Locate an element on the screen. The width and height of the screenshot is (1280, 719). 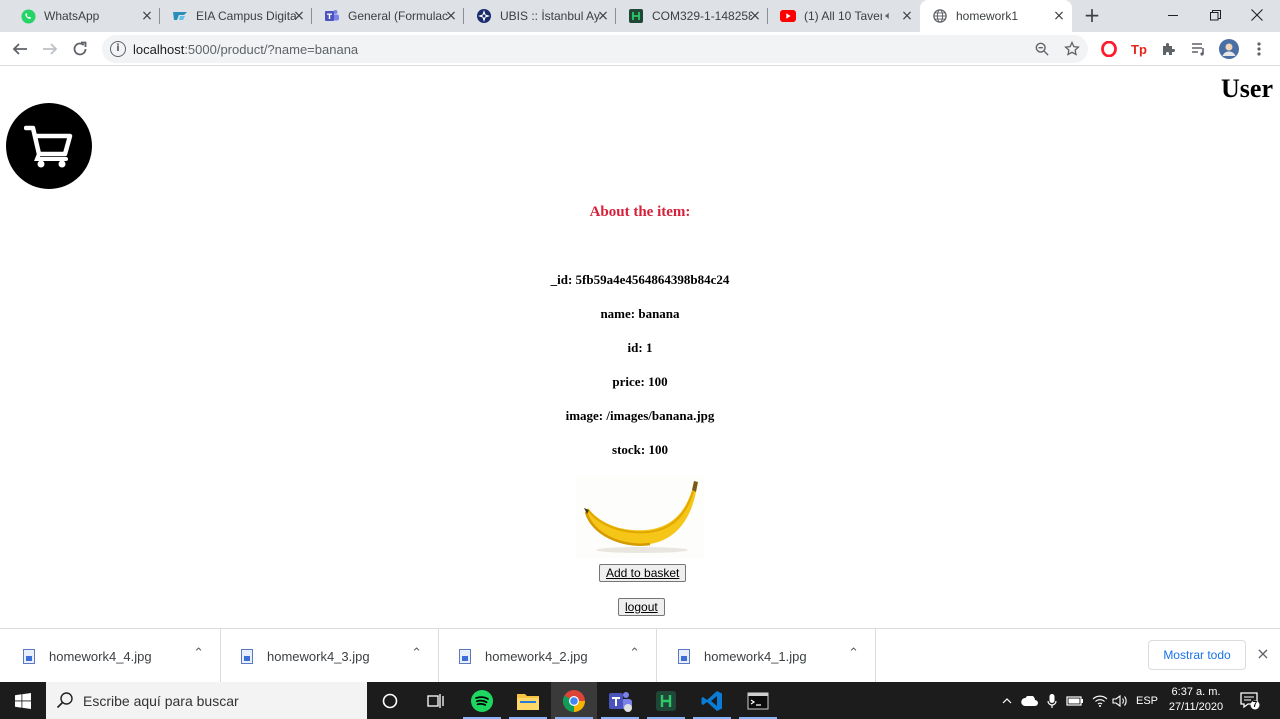
vscode-icon is located at coordinates (712, 700).